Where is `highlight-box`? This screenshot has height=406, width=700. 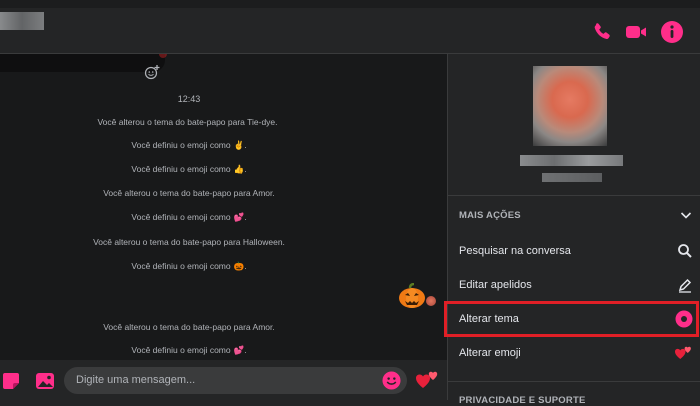 highlight-box is located at coordinates (571, 319).